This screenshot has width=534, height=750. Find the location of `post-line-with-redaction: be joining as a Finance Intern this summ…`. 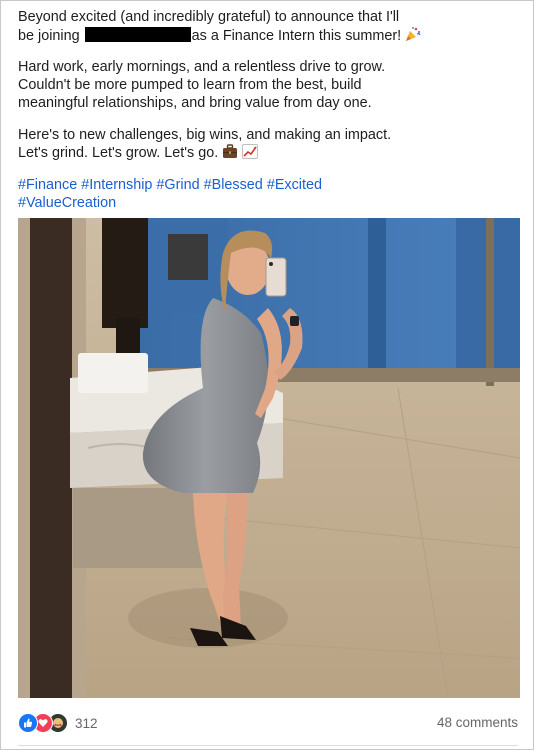

post-line-with-redaction: be joining as a Finance Intern this summ… is located at coordinates (268, 35).